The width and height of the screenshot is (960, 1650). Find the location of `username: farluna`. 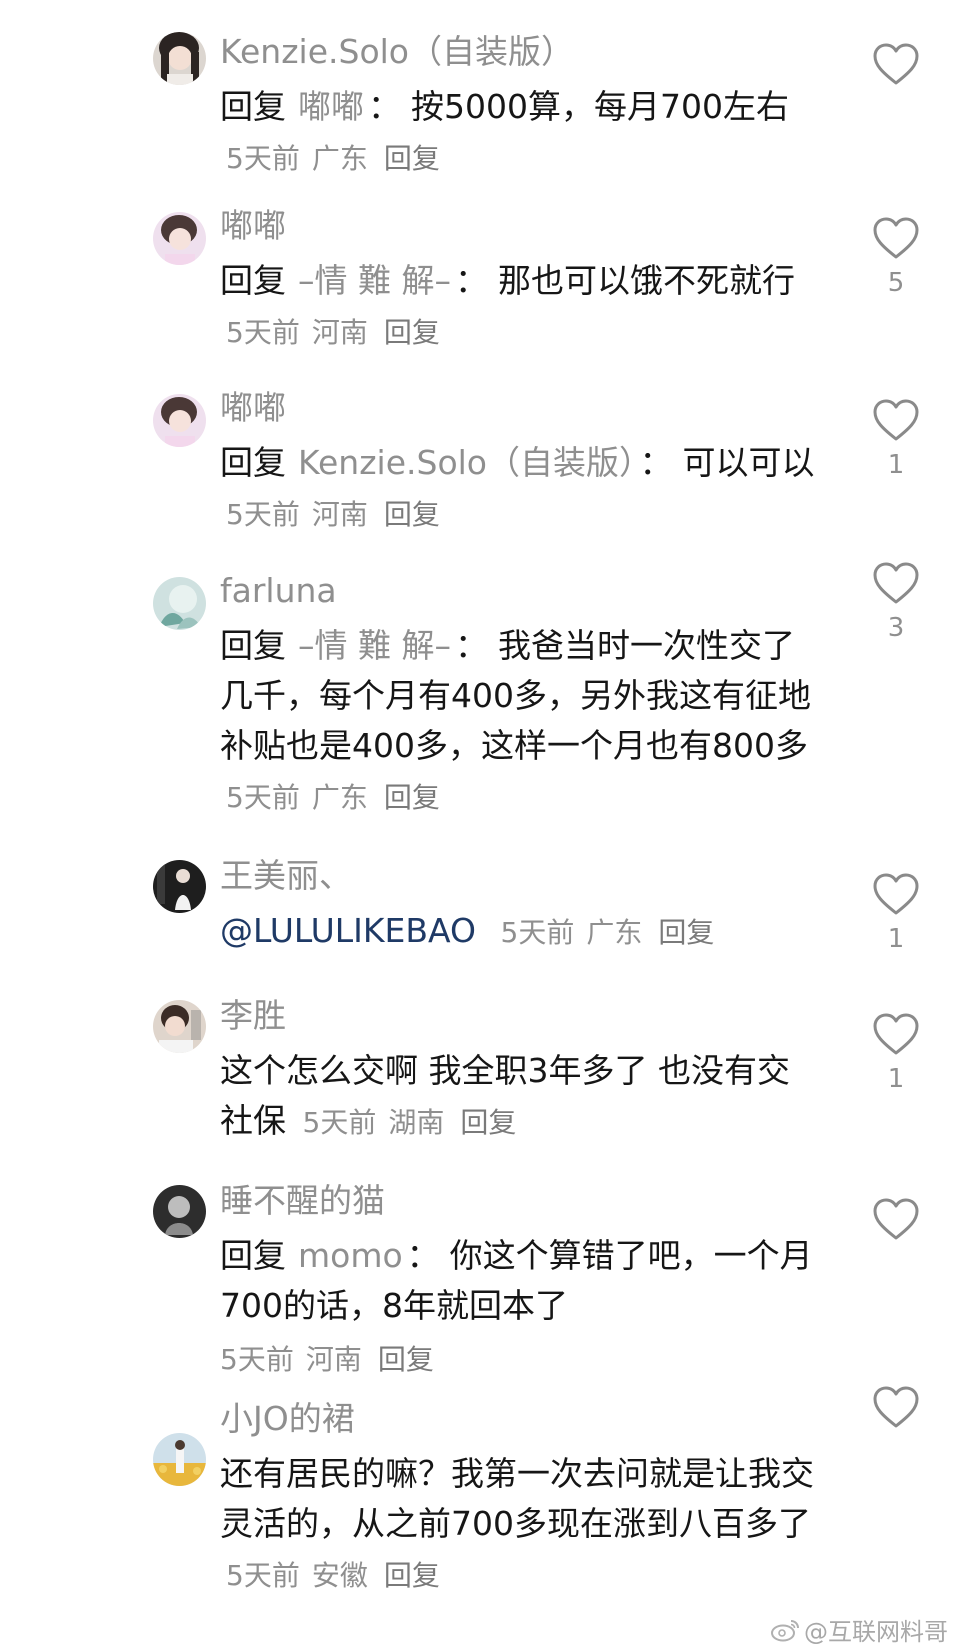

username: farluna is located at coordinates (278, 591).